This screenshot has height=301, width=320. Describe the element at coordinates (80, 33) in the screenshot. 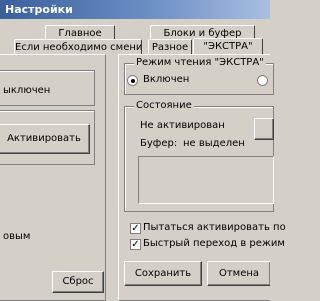

I see `tab-main-label: Главное` at that location.